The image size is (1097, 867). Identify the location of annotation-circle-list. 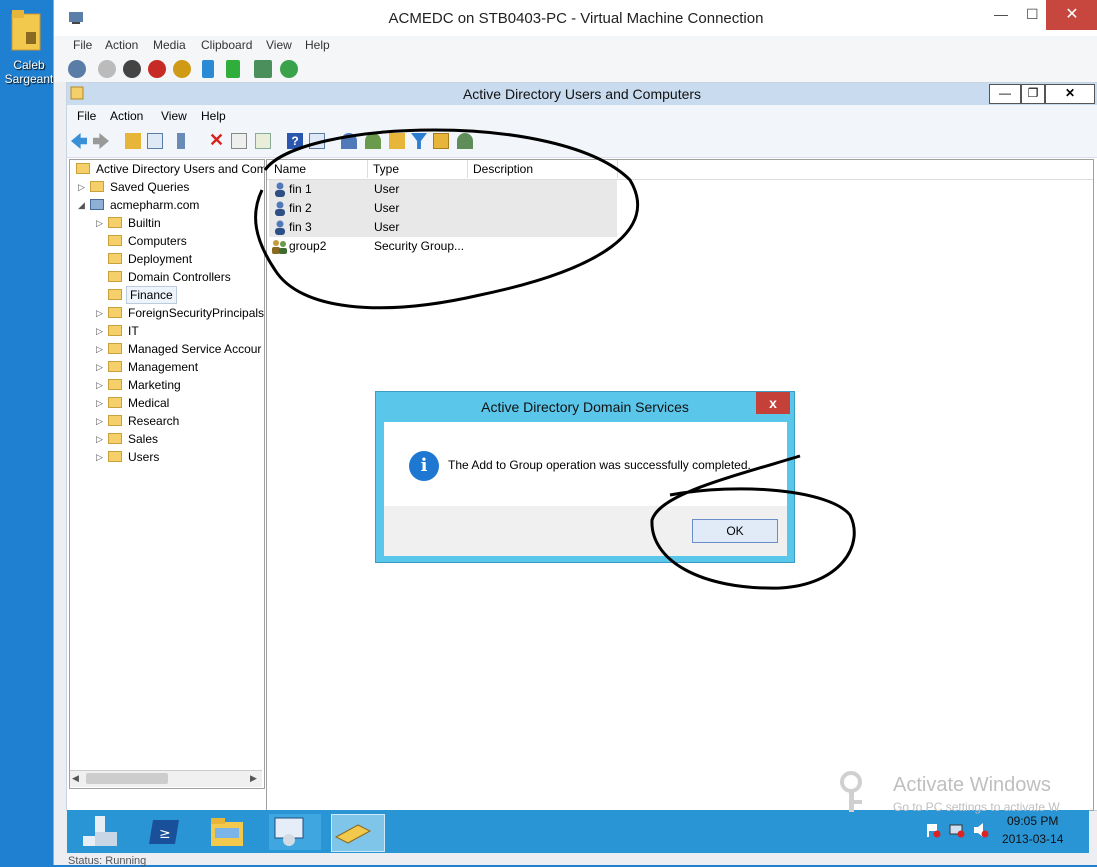
(447, 219).